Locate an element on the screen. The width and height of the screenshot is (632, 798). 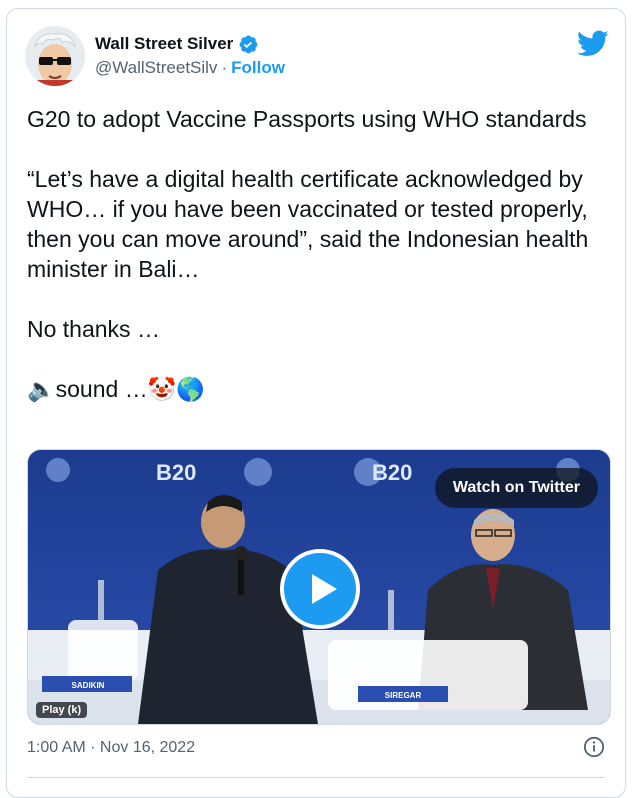
avatar-icon is located at coordinates (55, 56).